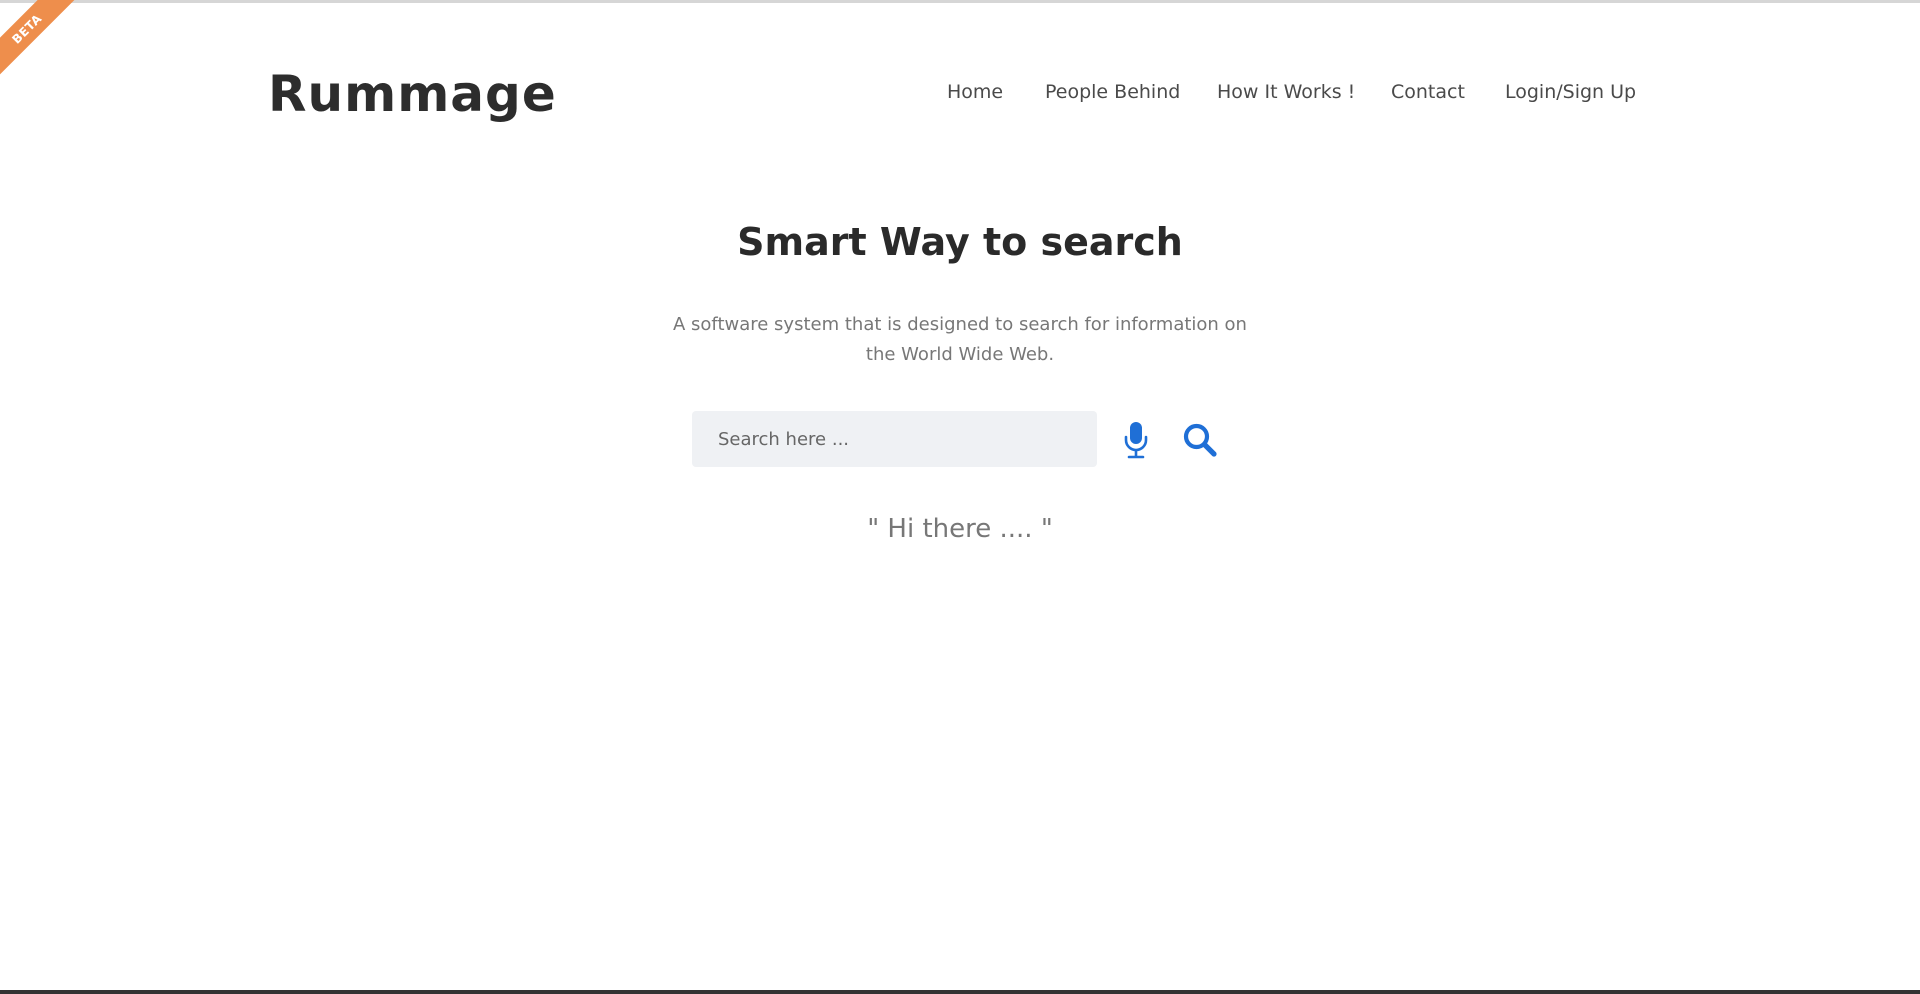  What do you see at coordinates (894, 439) in the screenshot?
I see `search-input` at bounding box center [894, 439].